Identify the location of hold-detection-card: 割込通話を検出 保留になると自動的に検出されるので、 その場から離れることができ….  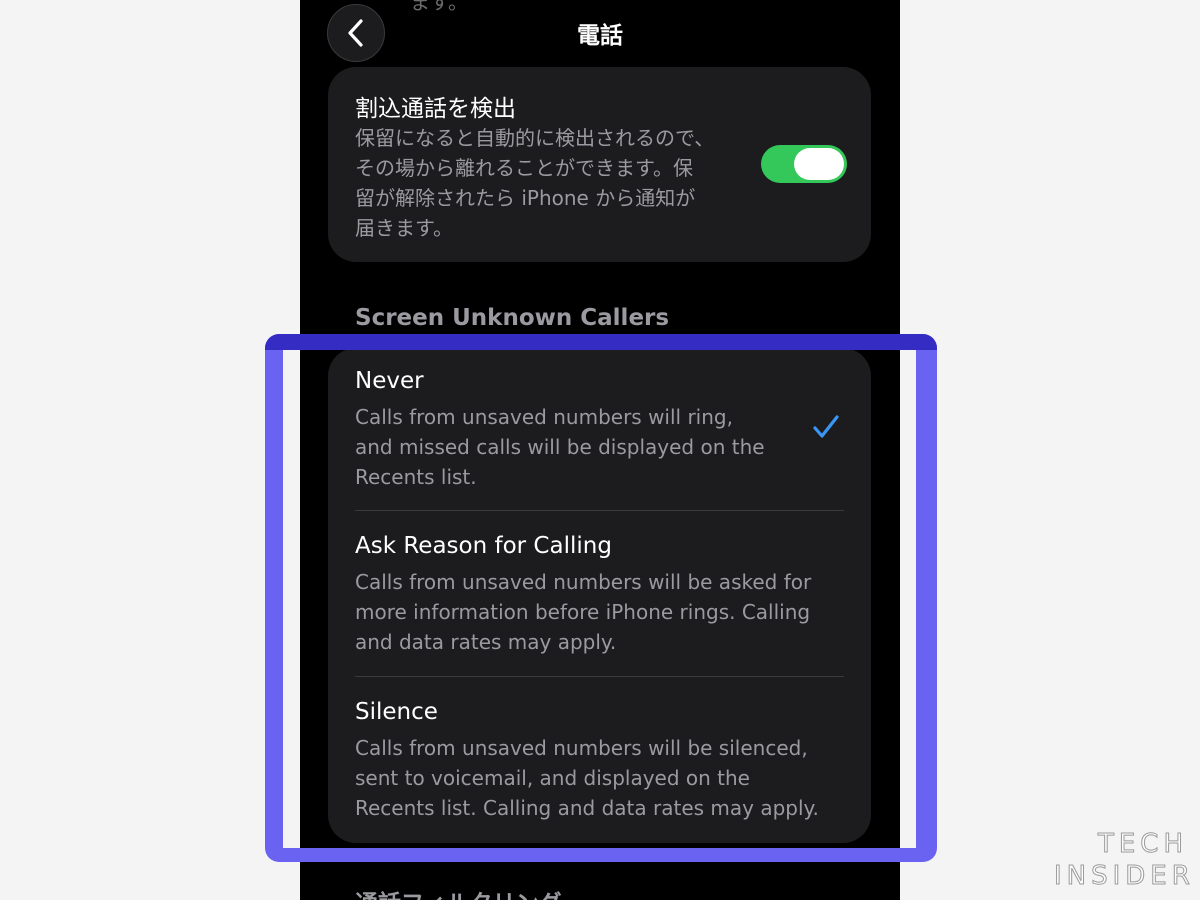
(599, 164).